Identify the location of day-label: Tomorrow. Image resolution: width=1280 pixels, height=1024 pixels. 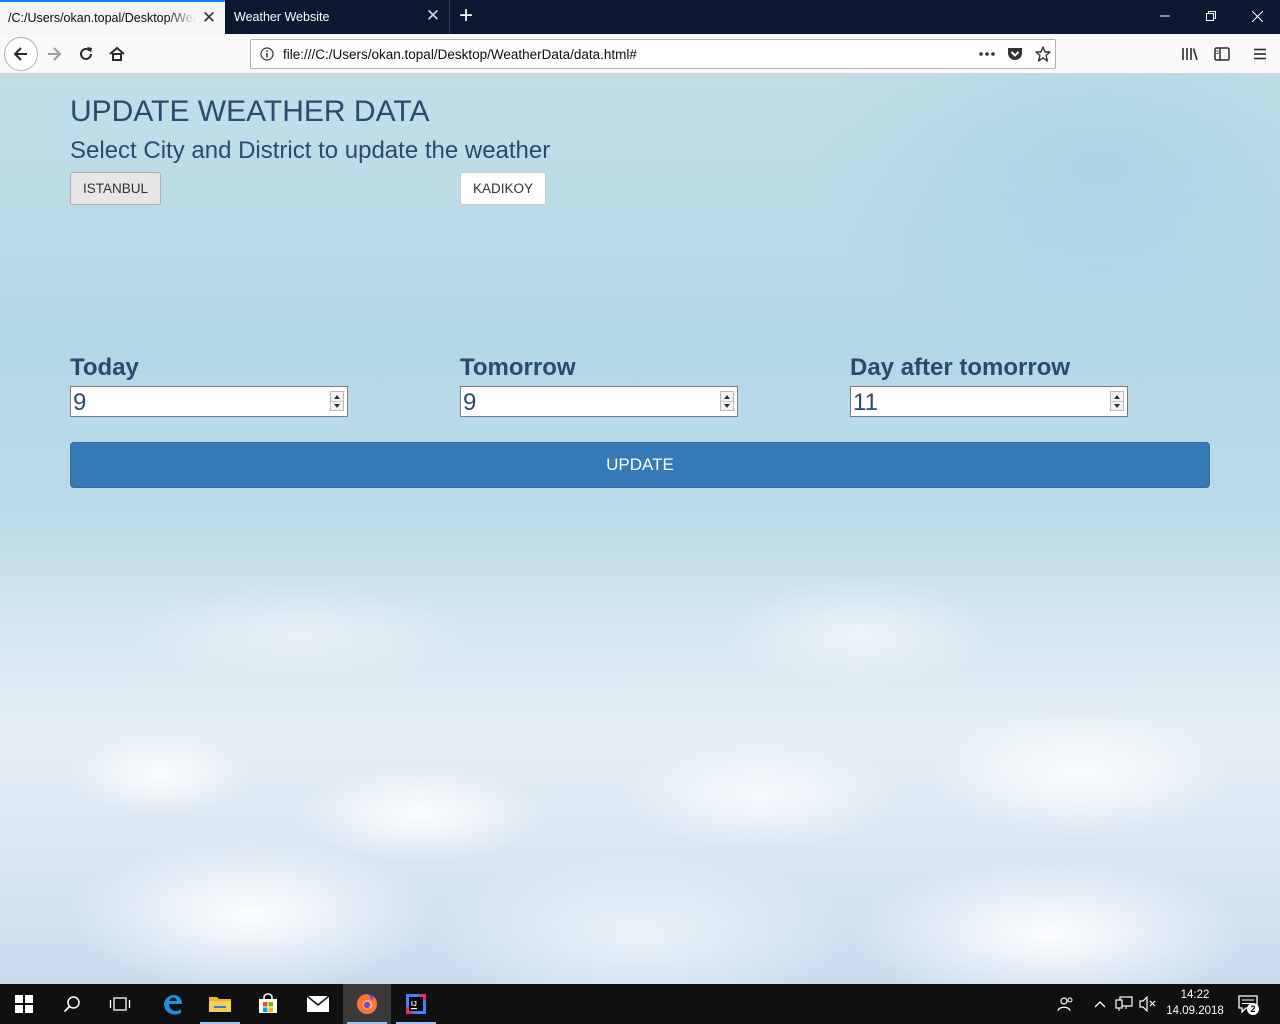
(518, 367).